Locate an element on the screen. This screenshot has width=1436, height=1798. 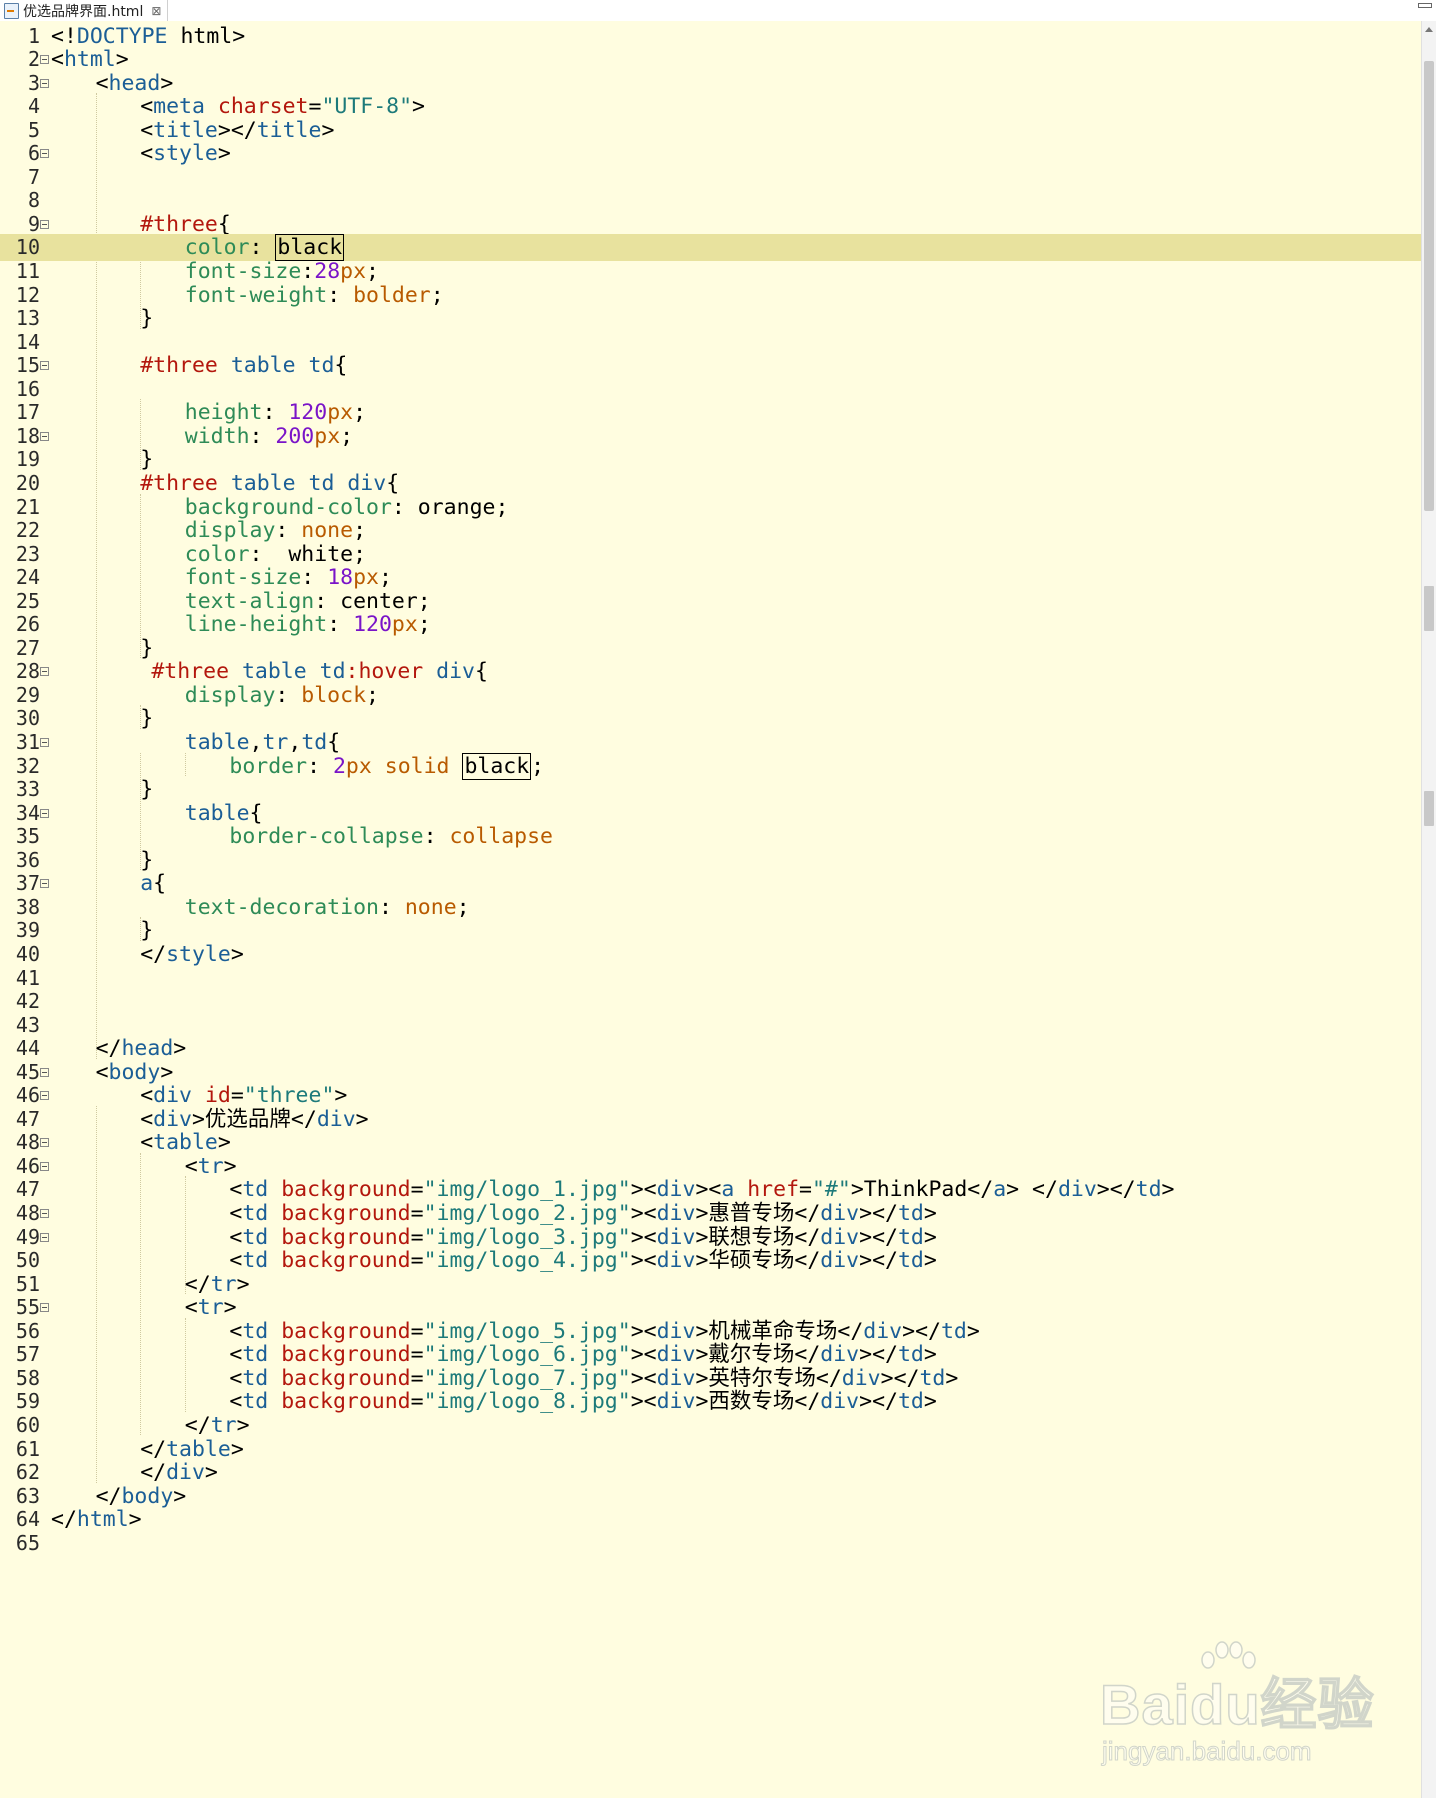
code-token: 18 is located at coordinates (340, 578).